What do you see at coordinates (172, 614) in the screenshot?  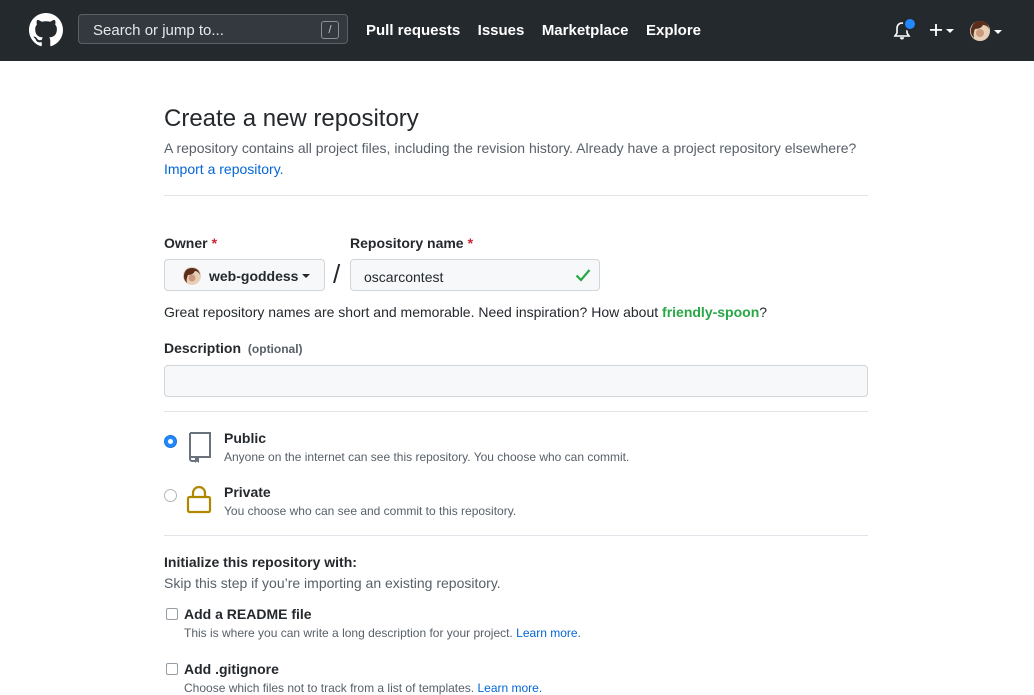 I see `readme-checkbox` at bounding box center [172, 614].